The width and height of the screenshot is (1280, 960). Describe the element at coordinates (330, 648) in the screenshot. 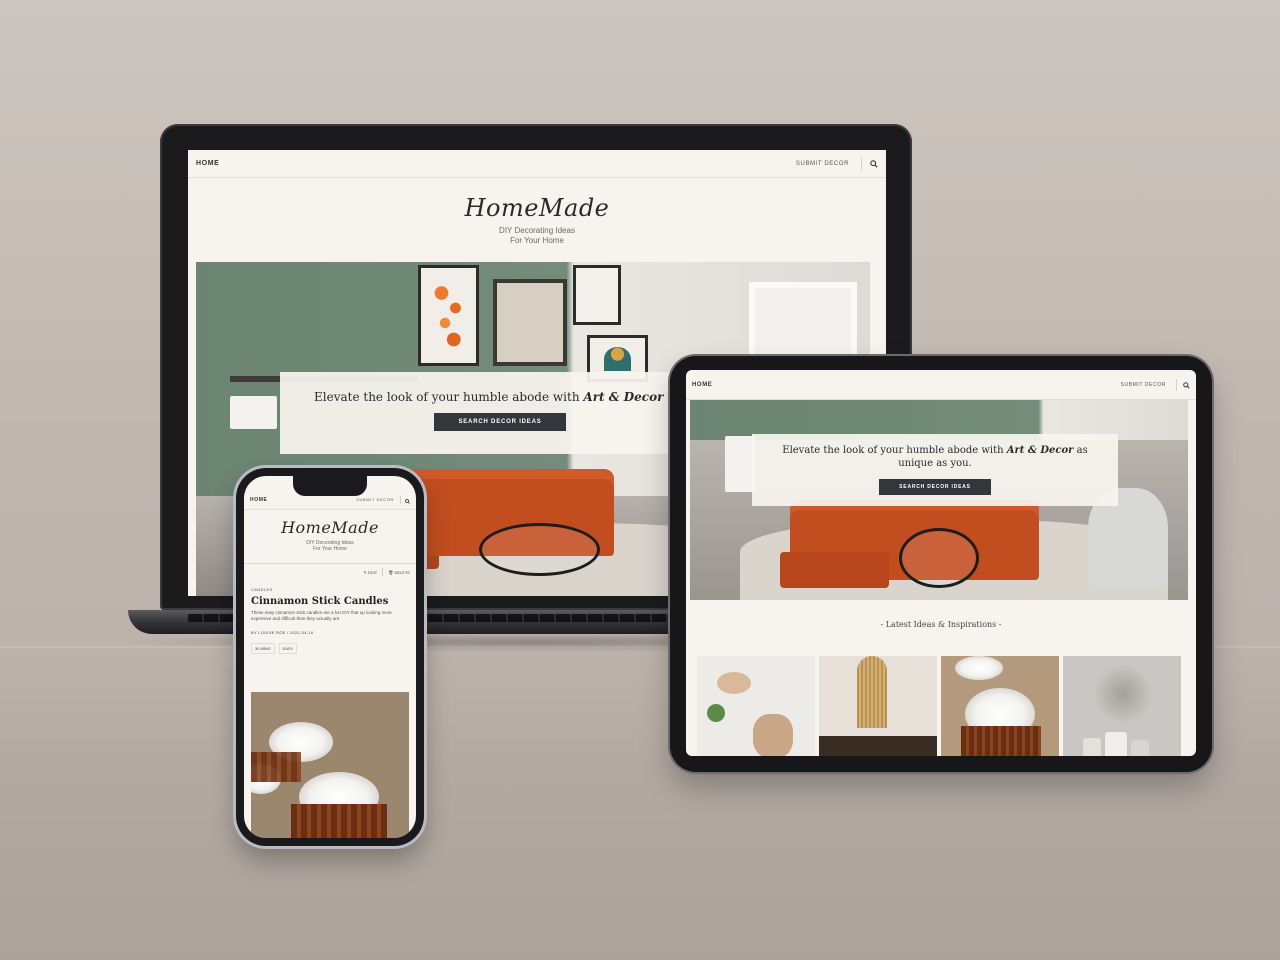

I see `article-tags: 30 MINS EASY` at that location.